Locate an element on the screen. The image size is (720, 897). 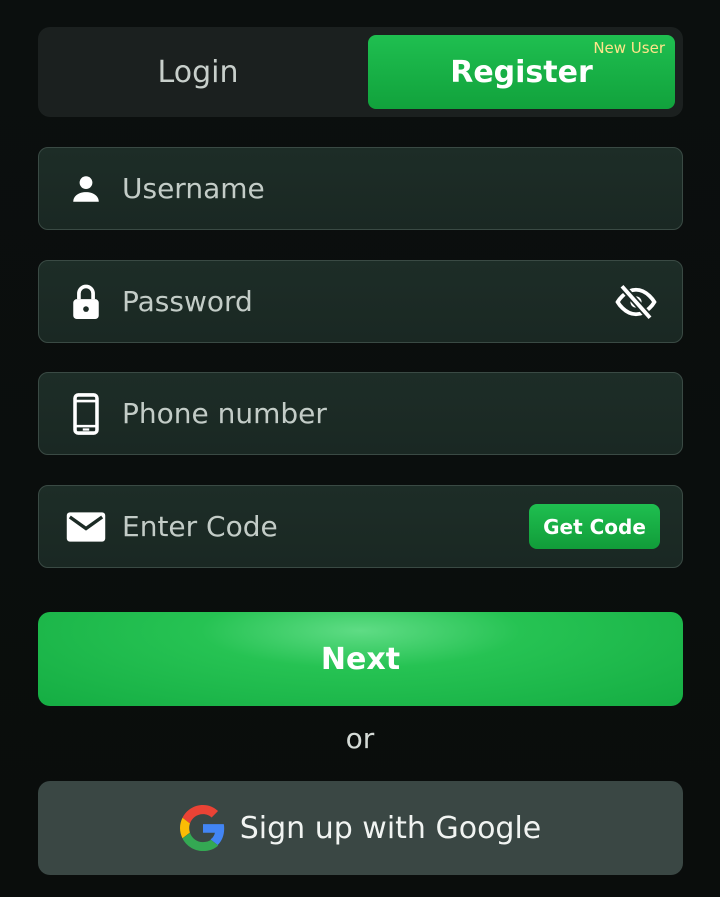
tab-register: Register New User is located at coordinates (521, 72).